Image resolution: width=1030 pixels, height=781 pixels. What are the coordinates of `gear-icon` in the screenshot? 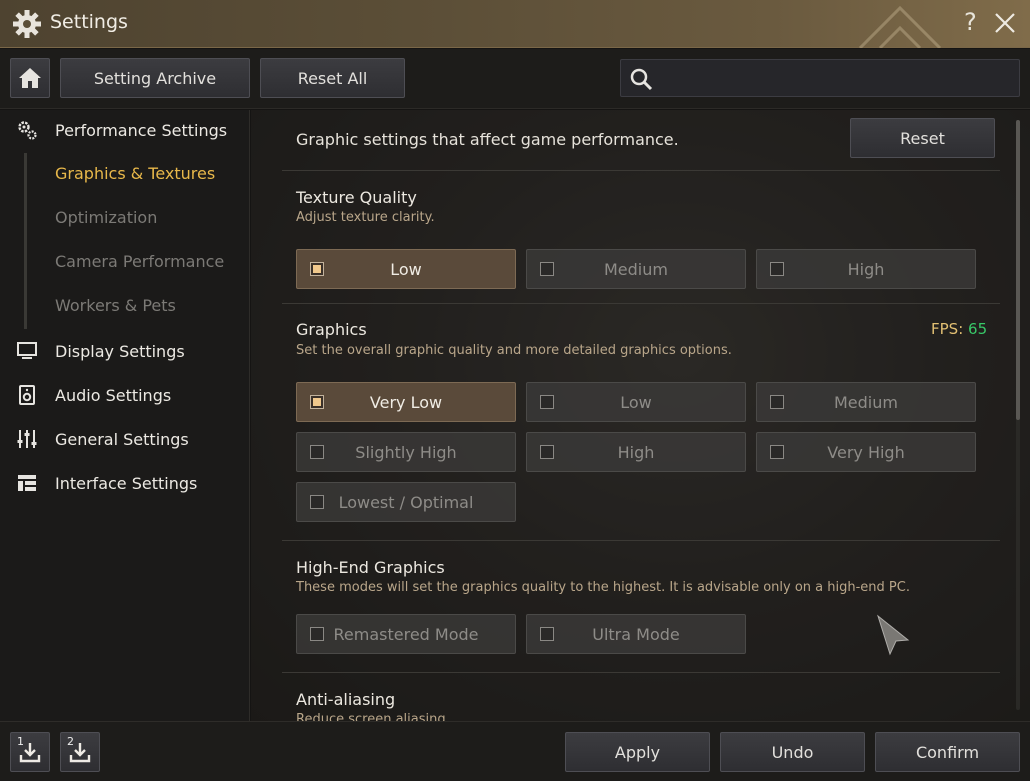 It's located at (27, 24).